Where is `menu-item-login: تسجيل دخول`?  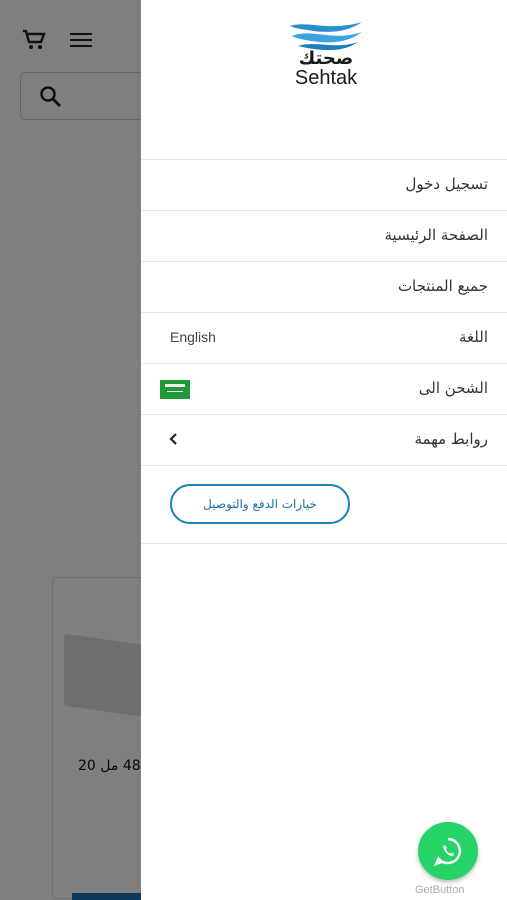 menu-item-login: تسجيل دخول is located at coordinates (324, 185).